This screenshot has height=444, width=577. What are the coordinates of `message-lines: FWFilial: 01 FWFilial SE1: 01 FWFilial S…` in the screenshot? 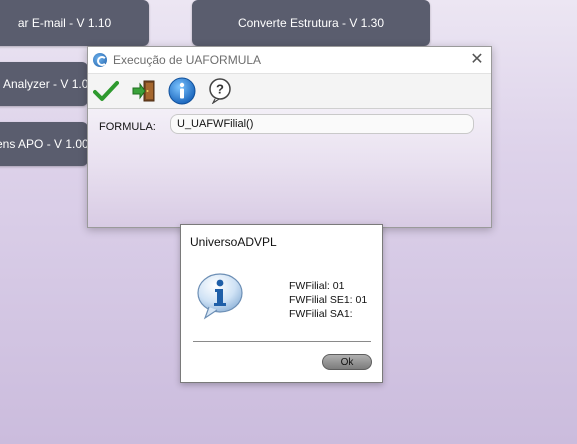 It's located at (328, 300).